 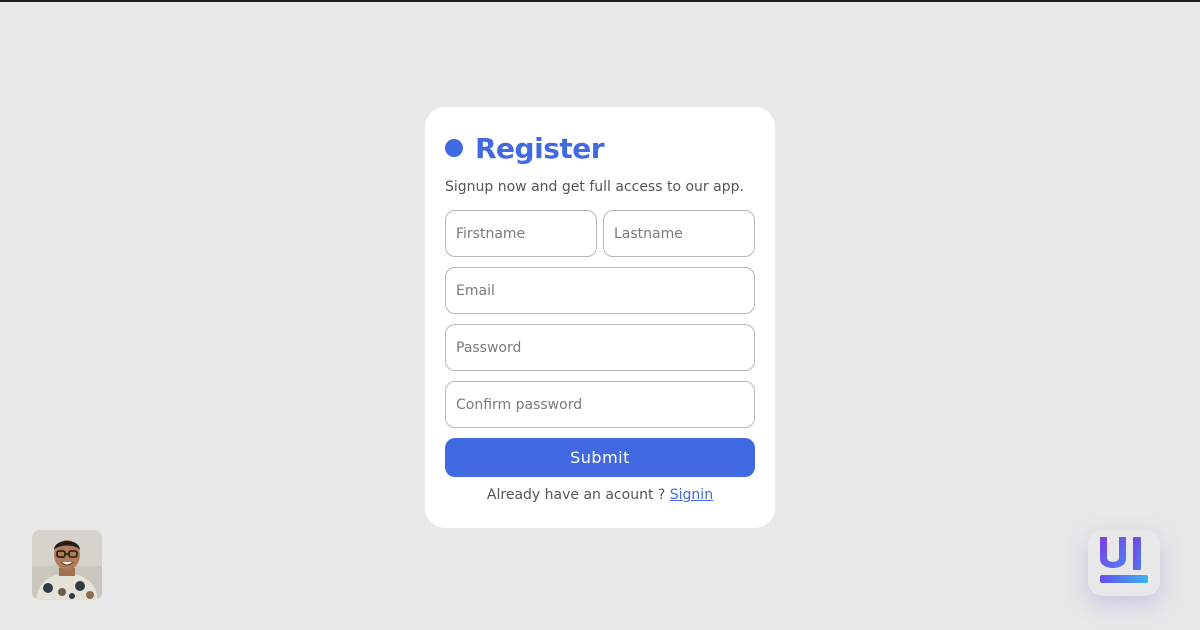 I want to click on signin-row: Already have an acount ? Signin, so click(x=600, y=495).